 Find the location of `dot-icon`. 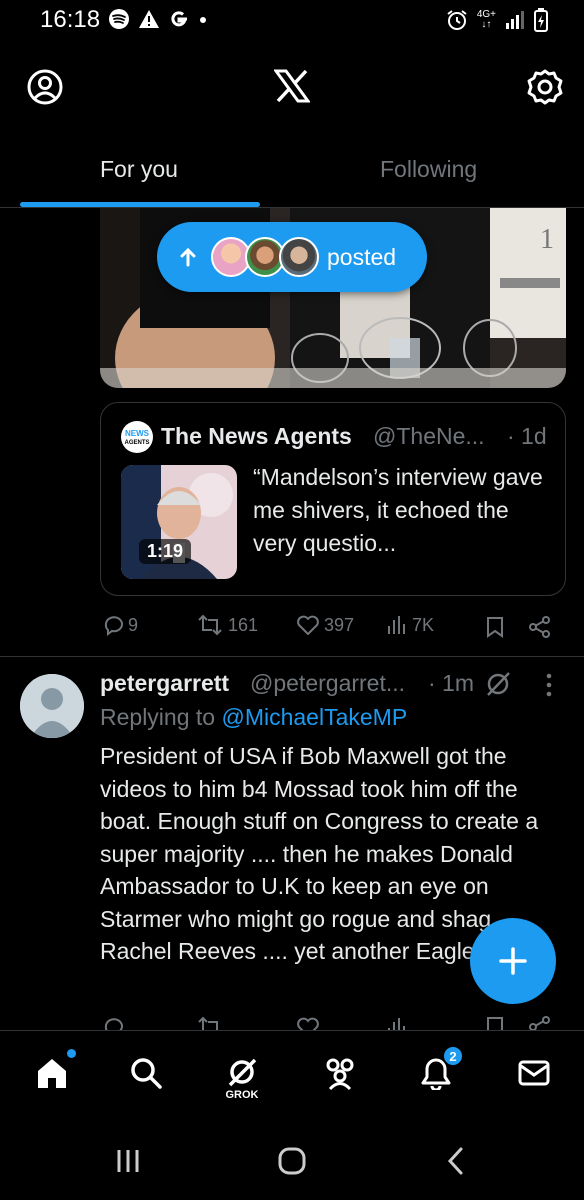

dot-icon is located at coordinates (203, 20).